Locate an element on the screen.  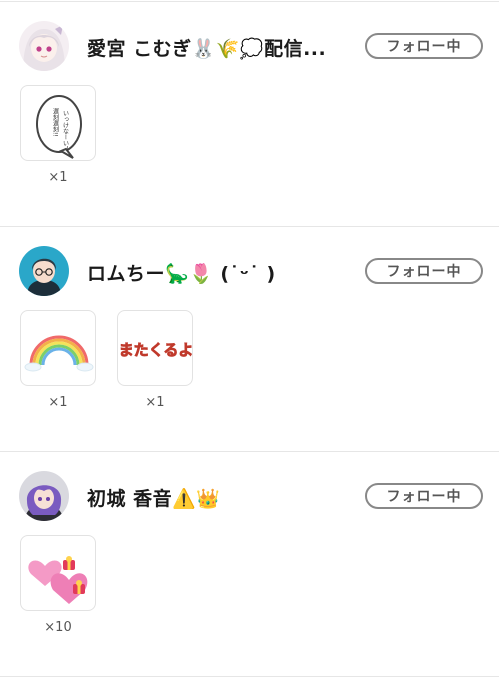
matakuruyo-sticker-icon: またくるよ is located at coordinates (155, 350).